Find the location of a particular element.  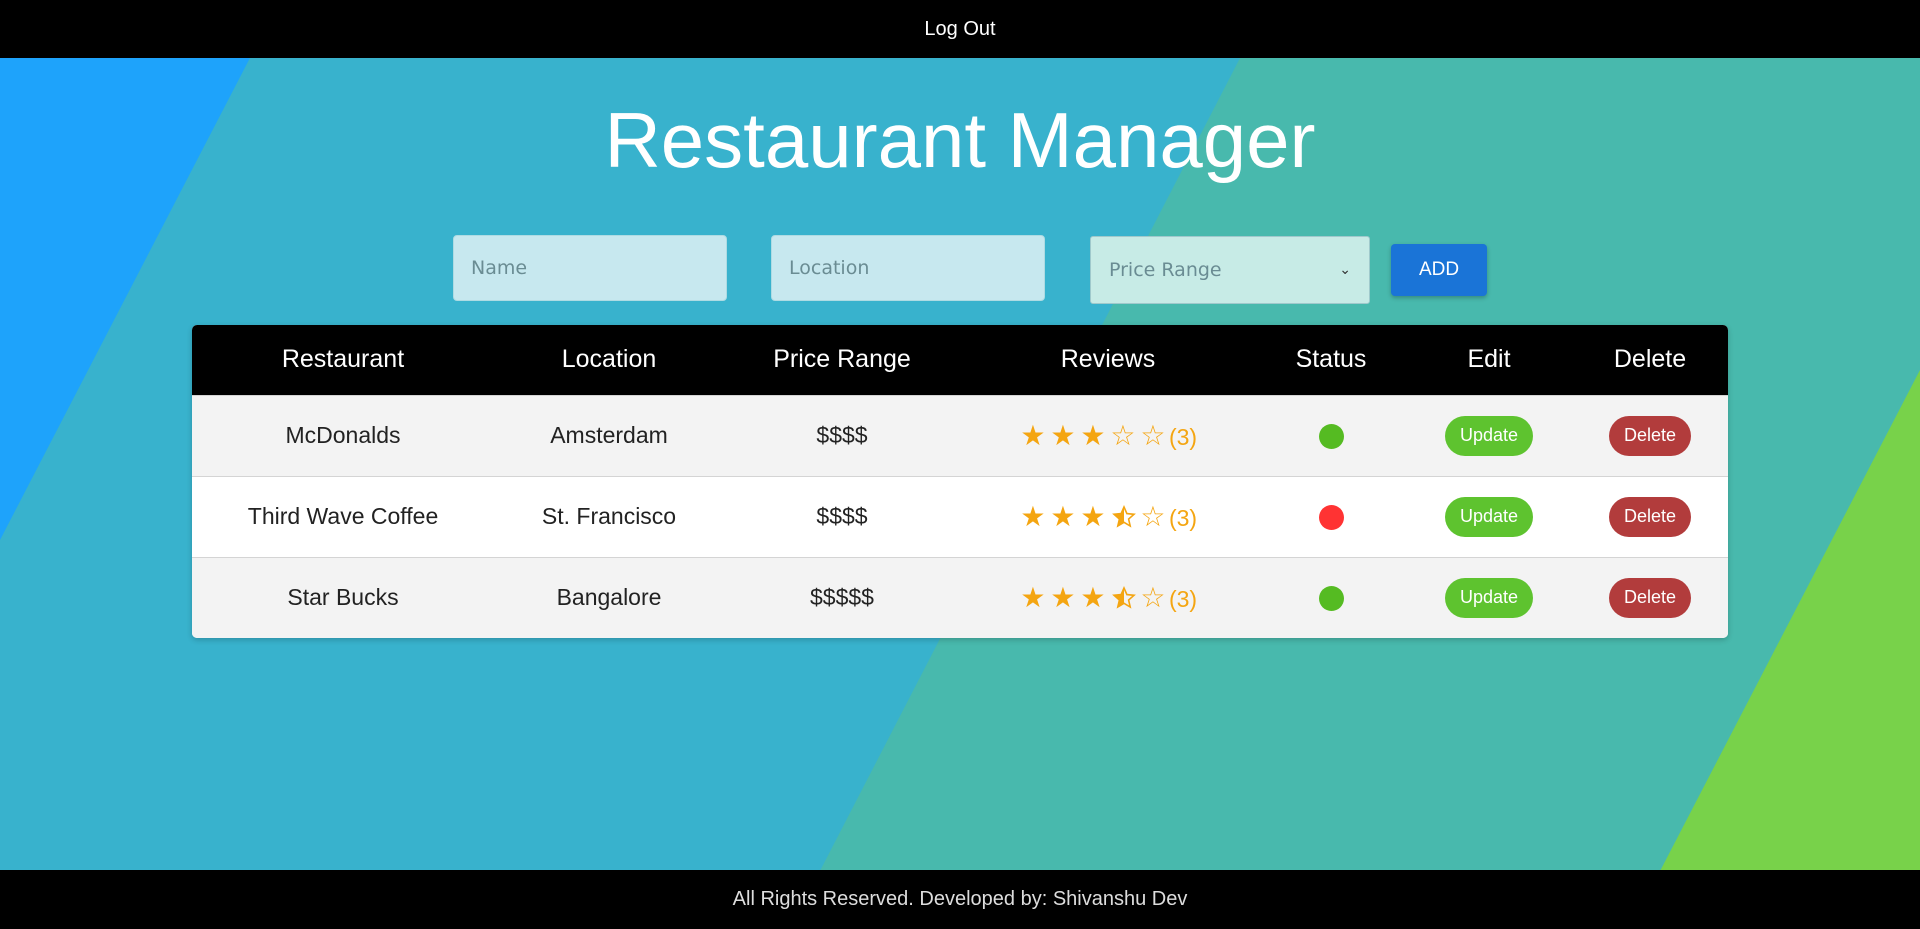

price-range-select: Price Range ⌄ is located at coordinates (1230, 270).